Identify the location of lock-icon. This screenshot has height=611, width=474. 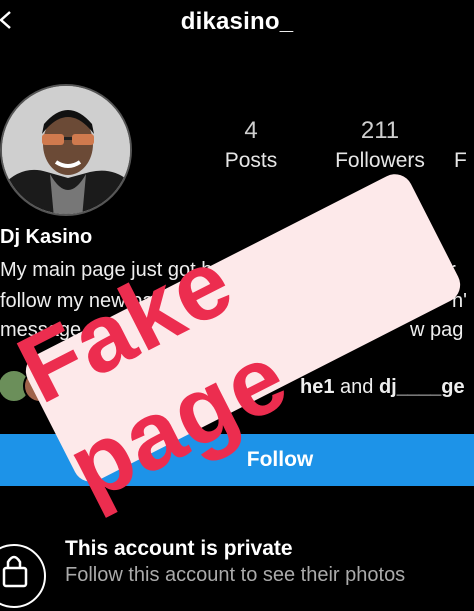
(23, 576).